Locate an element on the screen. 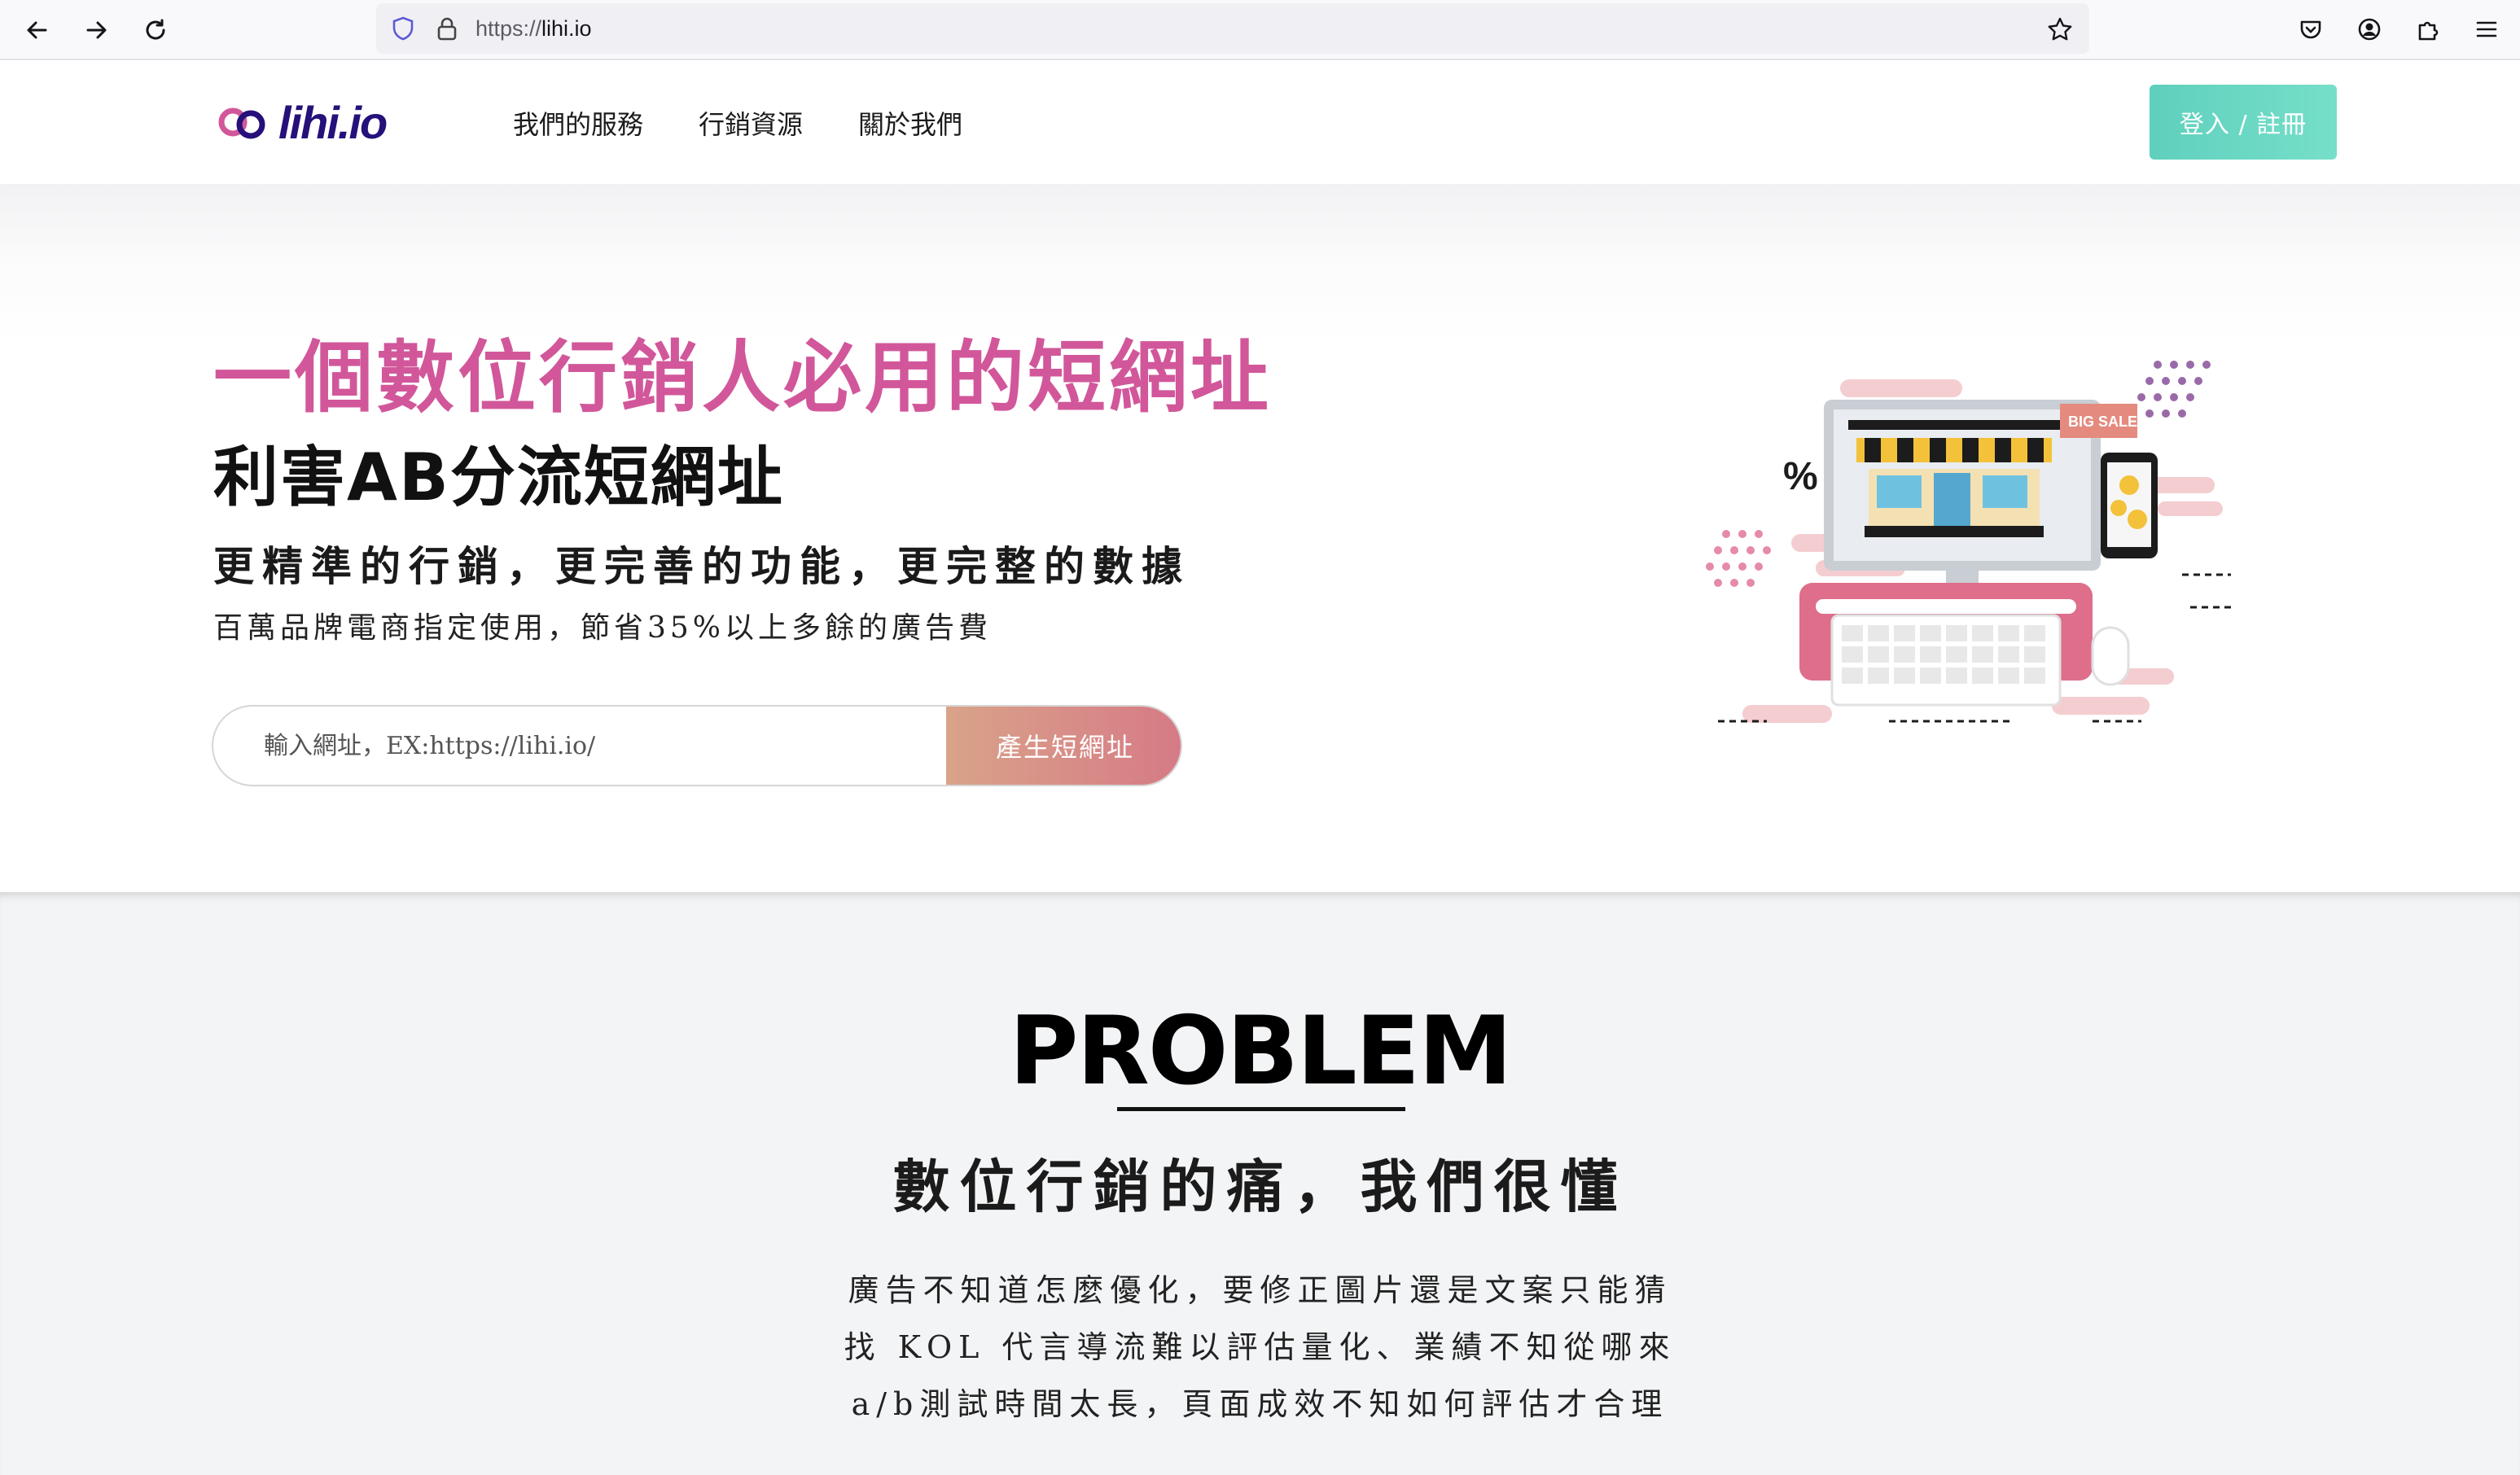  problem-subtitle: 數位行銷的痛，我們很懂 is located at coordinates (1260, 1186).